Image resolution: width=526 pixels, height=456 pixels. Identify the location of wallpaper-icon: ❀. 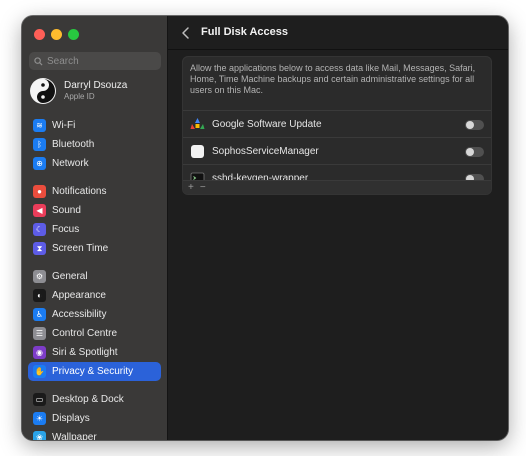
(39, 435).